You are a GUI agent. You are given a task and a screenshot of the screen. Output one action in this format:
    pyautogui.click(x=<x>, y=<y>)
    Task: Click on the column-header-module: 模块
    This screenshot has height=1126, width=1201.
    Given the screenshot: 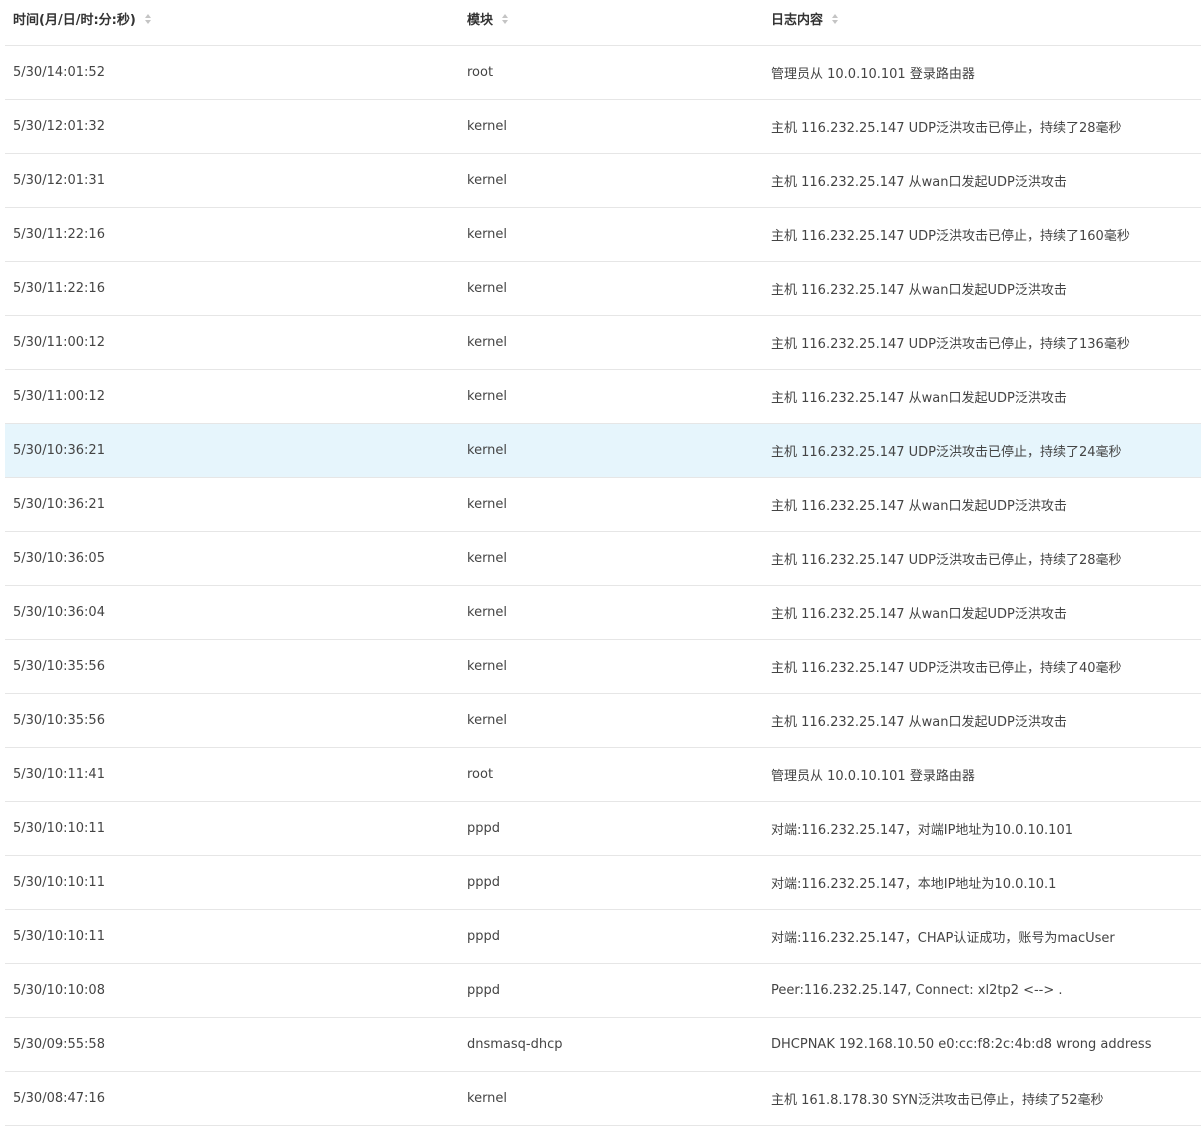 What is the action you would take?
    pyautogui.click(x=611, y=18)
    